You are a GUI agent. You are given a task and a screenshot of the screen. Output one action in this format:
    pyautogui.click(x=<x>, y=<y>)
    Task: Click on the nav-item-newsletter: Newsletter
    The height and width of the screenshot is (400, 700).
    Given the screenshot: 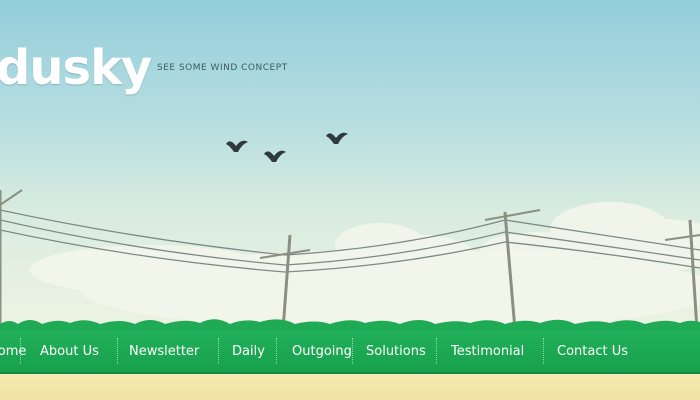 What is the action you would take?
    pyautogui.click(x=164, y=351)
    